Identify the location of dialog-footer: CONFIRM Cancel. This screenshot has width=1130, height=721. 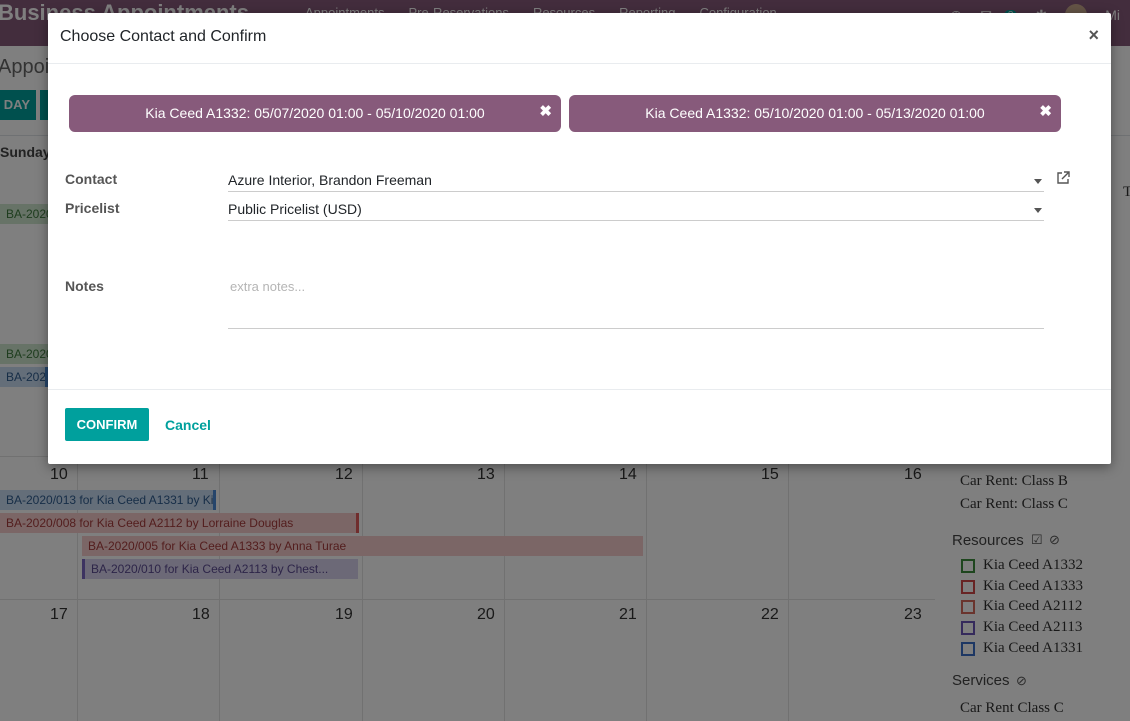
(579, 426).